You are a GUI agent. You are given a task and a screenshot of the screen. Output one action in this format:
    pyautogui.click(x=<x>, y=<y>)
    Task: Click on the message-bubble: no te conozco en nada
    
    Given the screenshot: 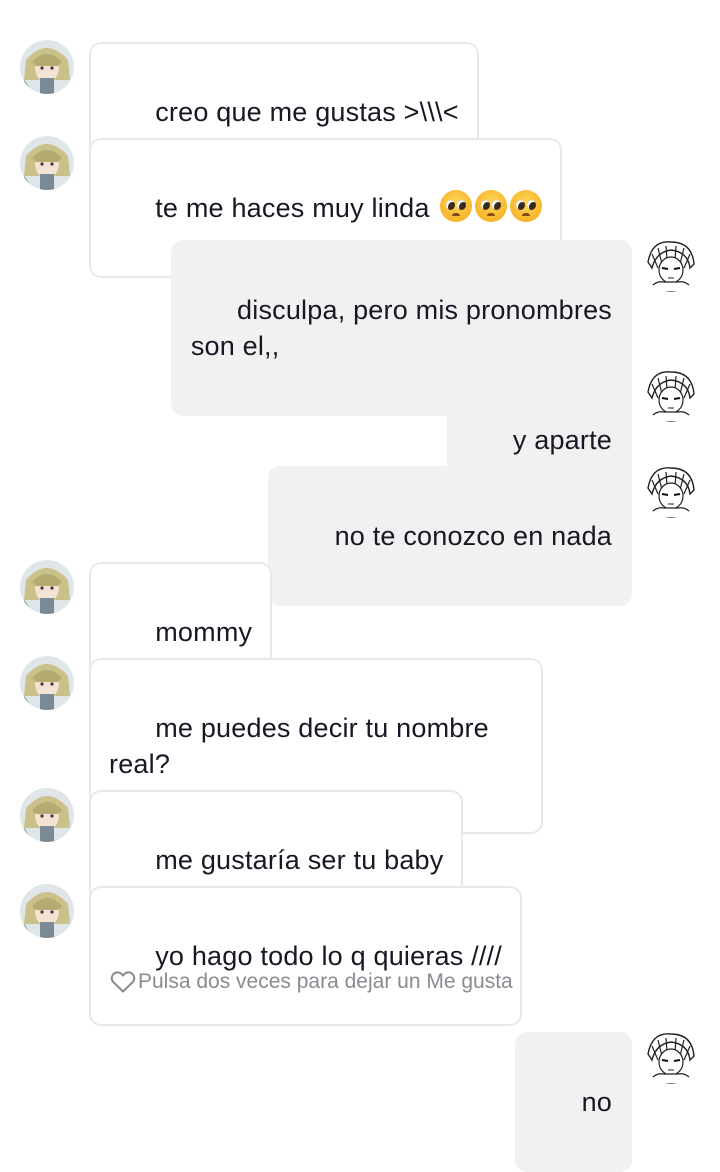 What is the action you would take?
    pyautogui.click(x=450, y=536)
    